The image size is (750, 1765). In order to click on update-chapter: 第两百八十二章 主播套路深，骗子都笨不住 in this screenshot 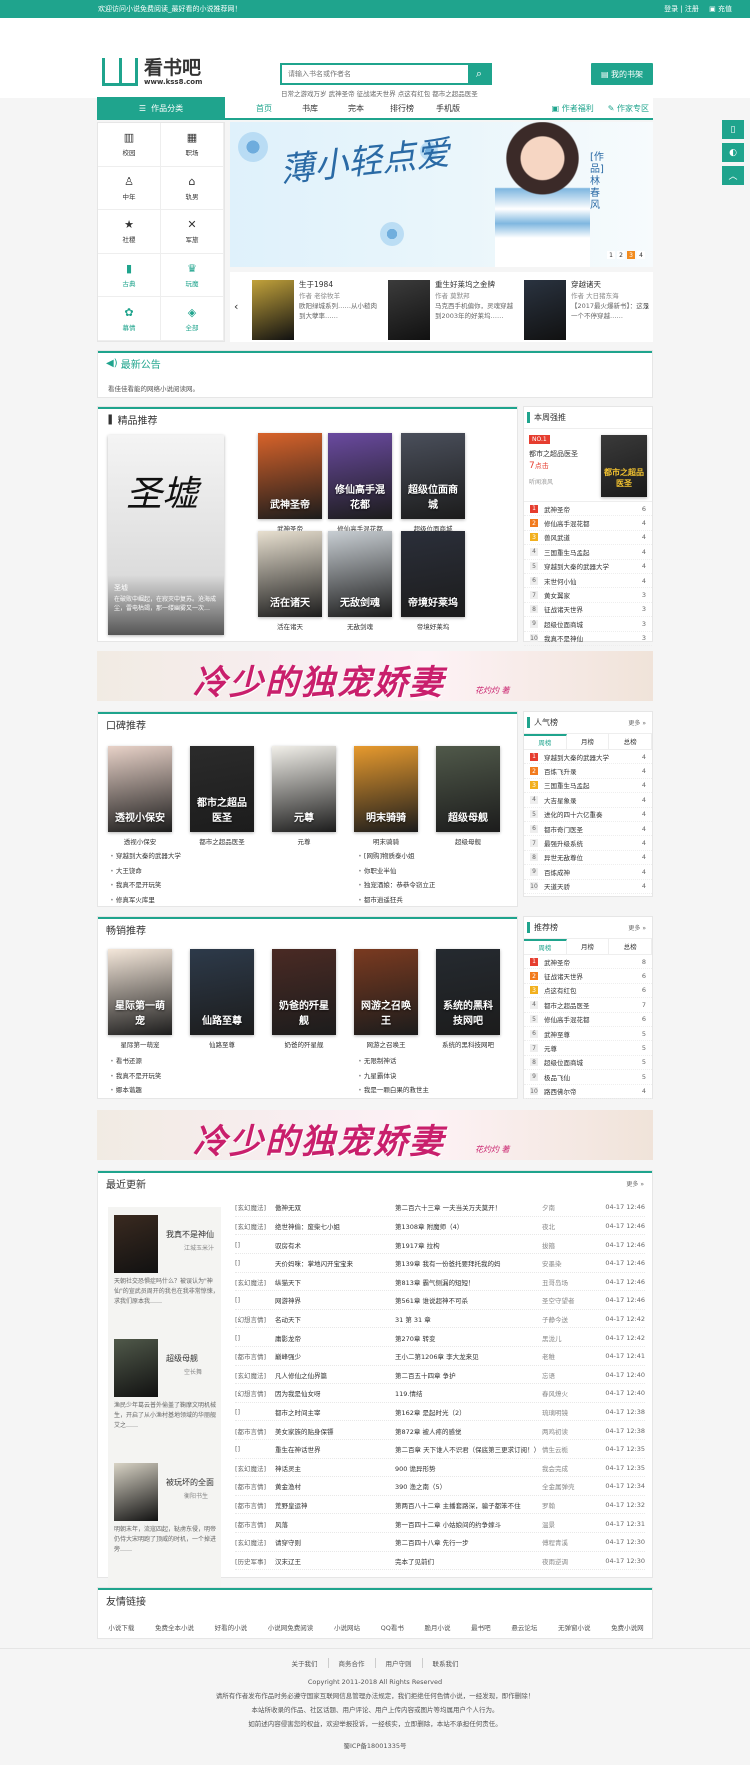, I will do `click(468, 1505)`.